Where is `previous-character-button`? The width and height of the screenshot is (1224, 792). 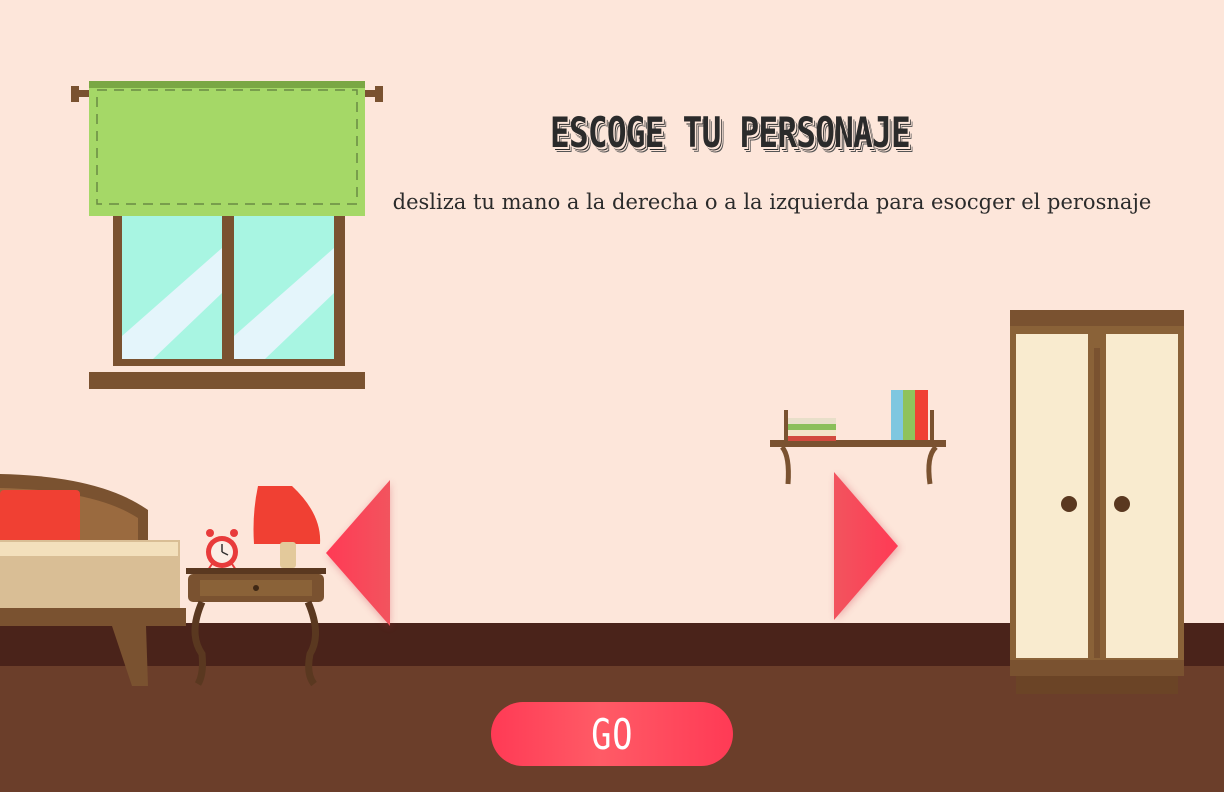 previous-character-button is located at coordinates (360, 555).